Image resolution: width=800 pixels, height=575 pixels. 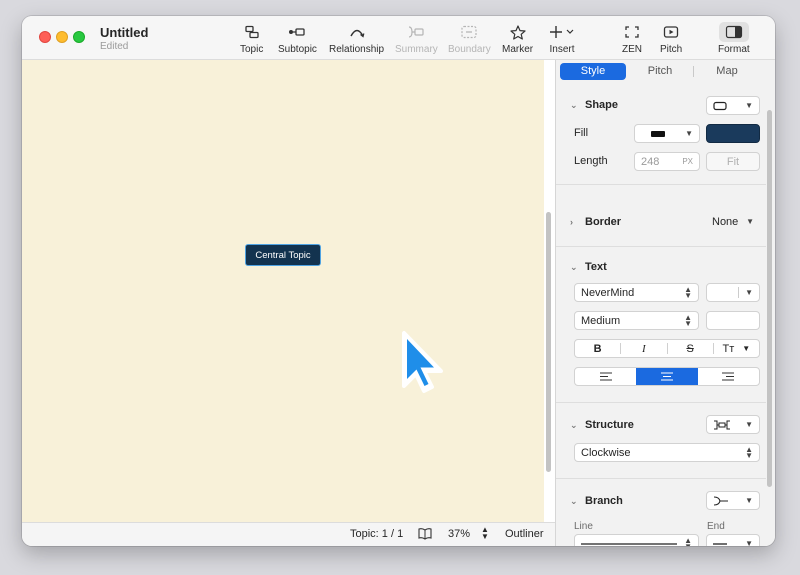 What do you see at coordinates (459, 534) in the screenshot?
I see `zoom-level: 37%` at bounding box center [459, 534].